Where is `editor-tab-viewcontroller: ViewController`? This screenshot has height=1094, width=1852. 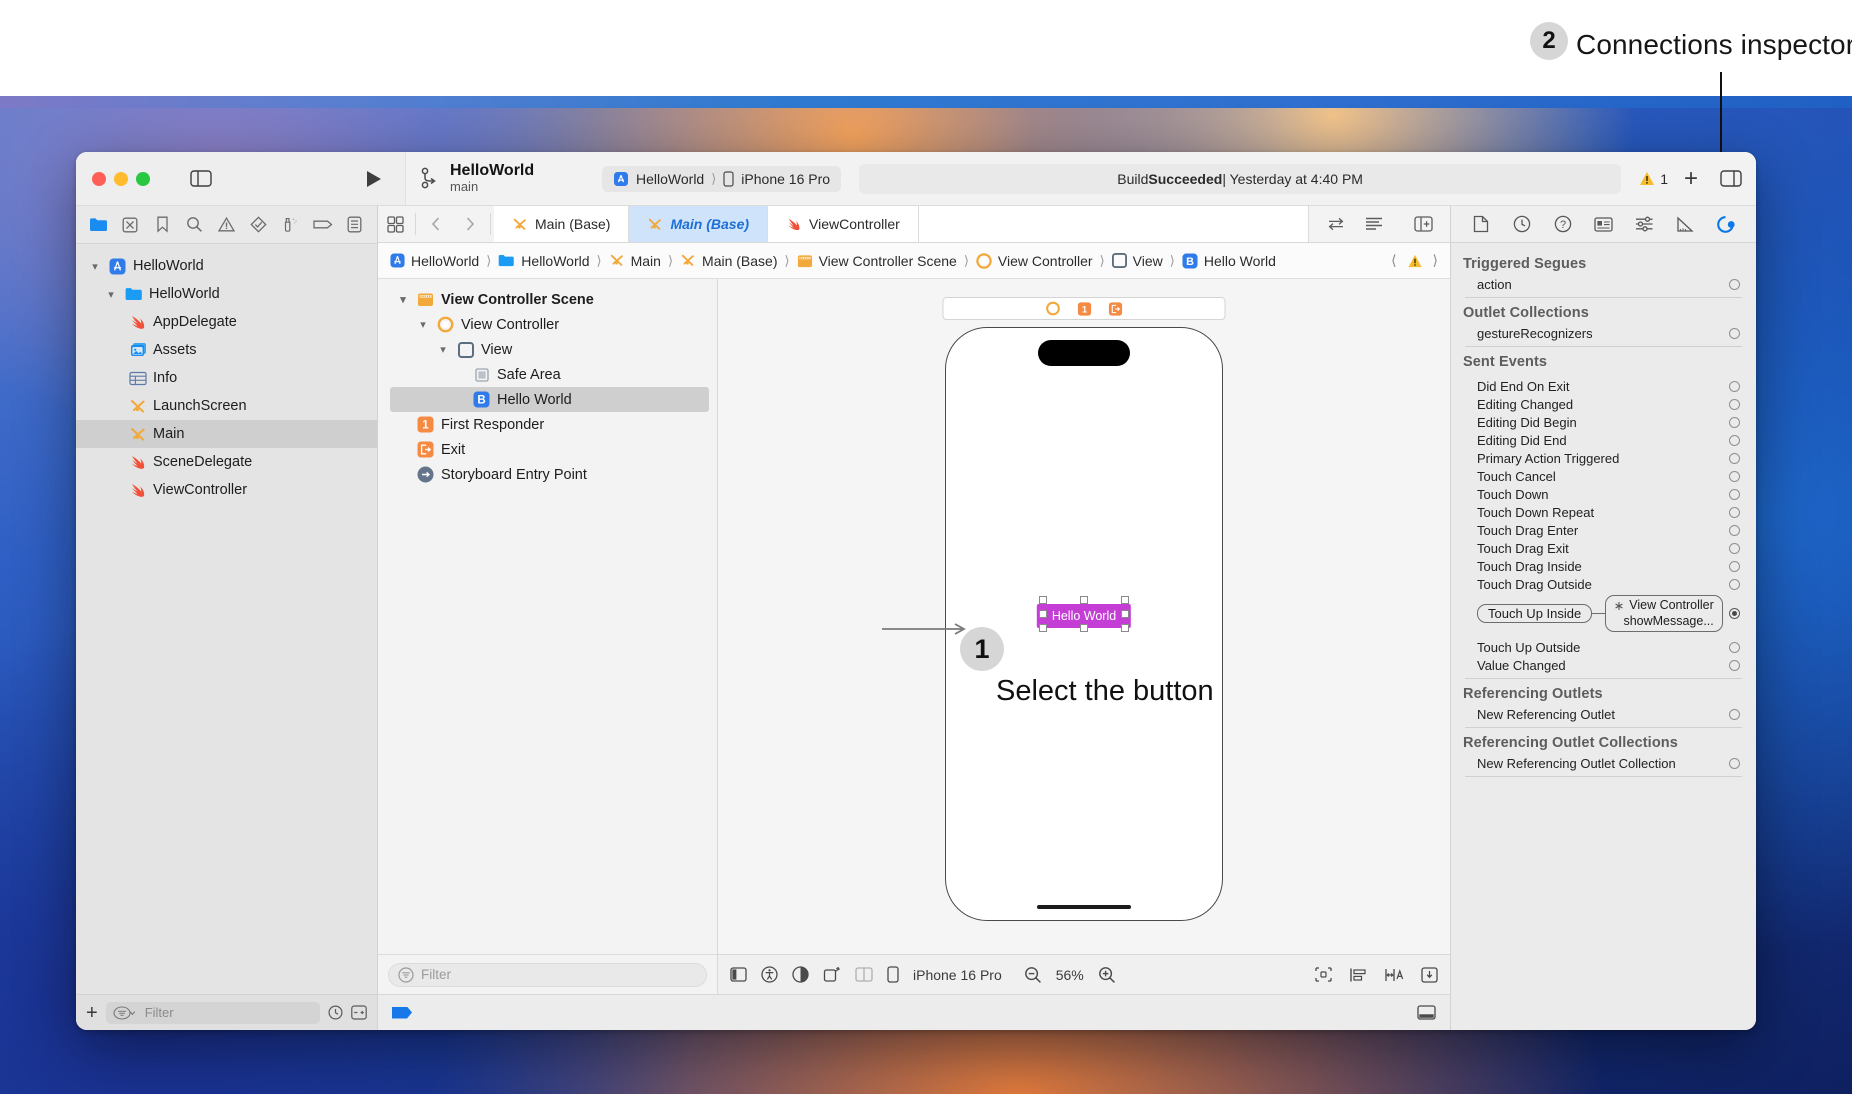
editor-tab-viewcontroller: ViewController is located at coordinates (843, 224).